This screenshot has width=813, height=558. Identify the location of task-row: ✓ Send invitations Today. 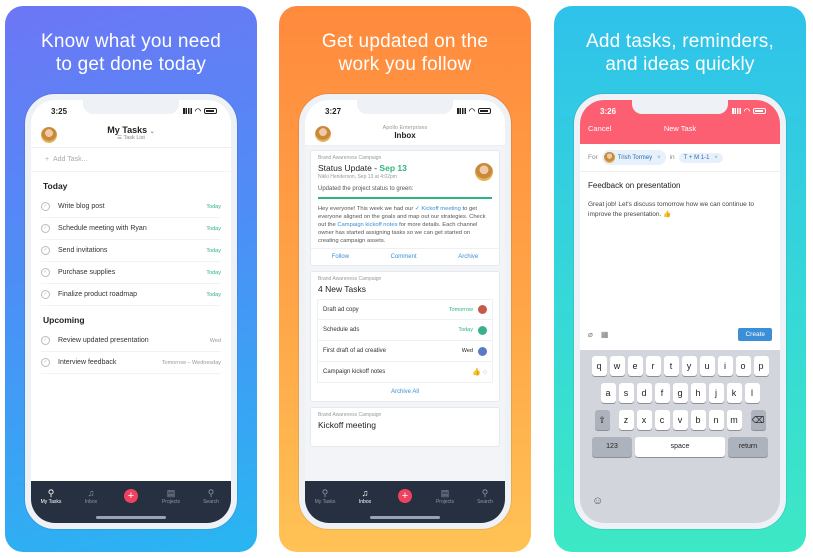
(131, 251).